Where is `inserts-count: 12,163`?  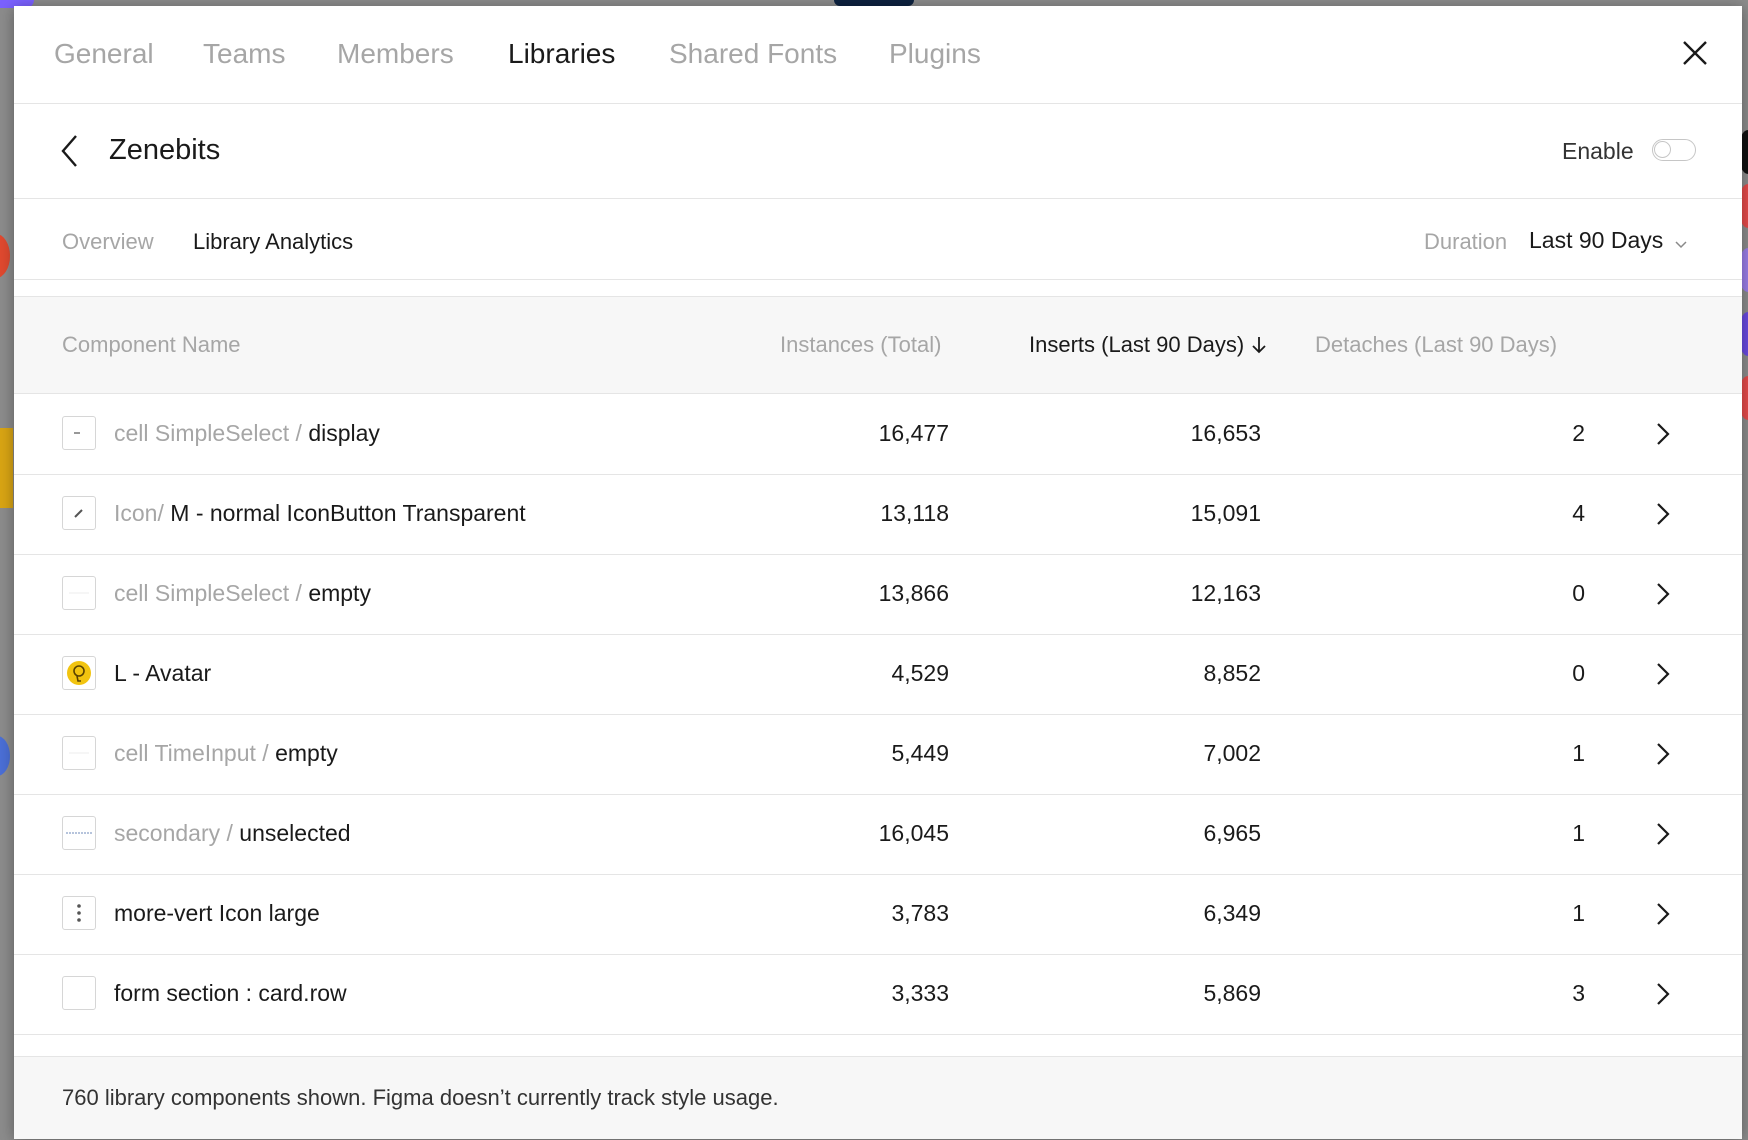 inserts-count: 12,163 is located at coordinates (1225, 593).